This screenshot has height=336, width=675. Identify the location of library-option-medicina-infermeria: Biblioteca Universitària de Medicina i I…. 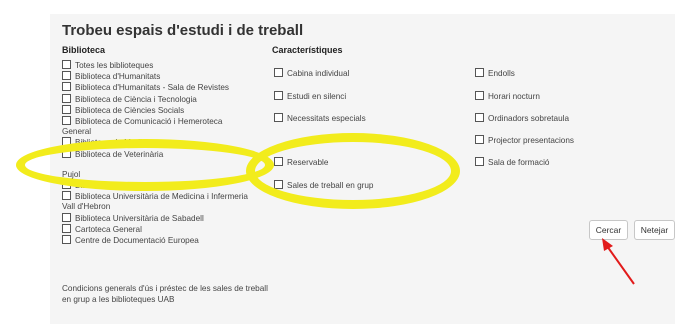
(162, 196).